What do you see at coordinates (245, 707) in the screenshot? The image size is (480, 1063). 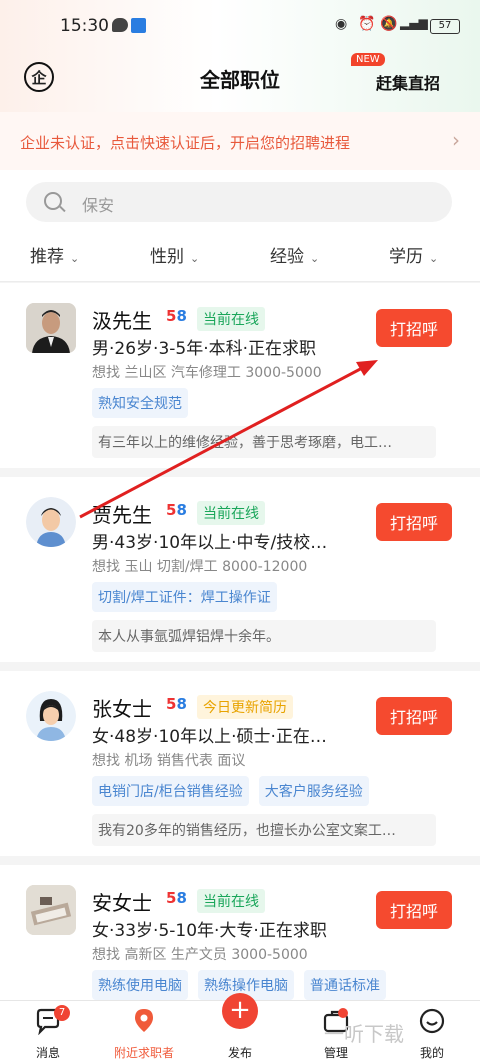 I see `status-badge: 今日更新简历` at bounding box center [245, 707].